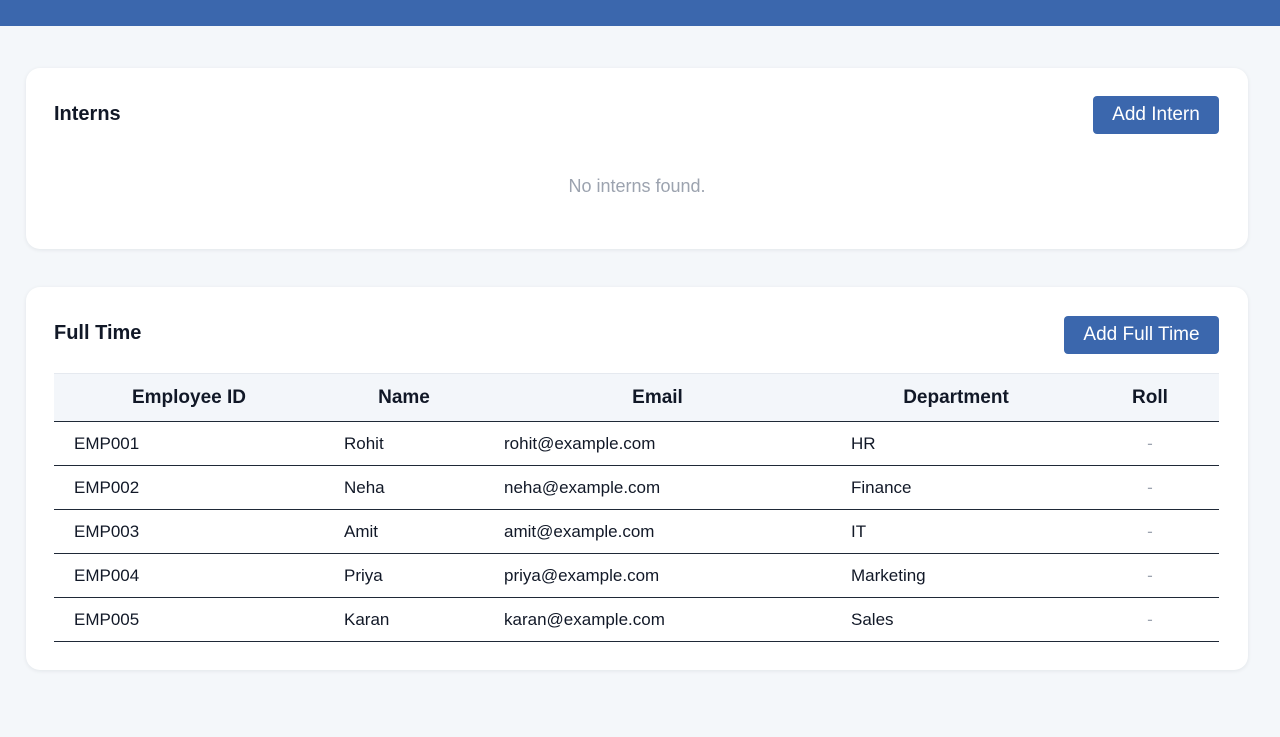  Describe the element at coordinates (956, 397) in the screenshot. I see `column-header-department: Department` at that location.